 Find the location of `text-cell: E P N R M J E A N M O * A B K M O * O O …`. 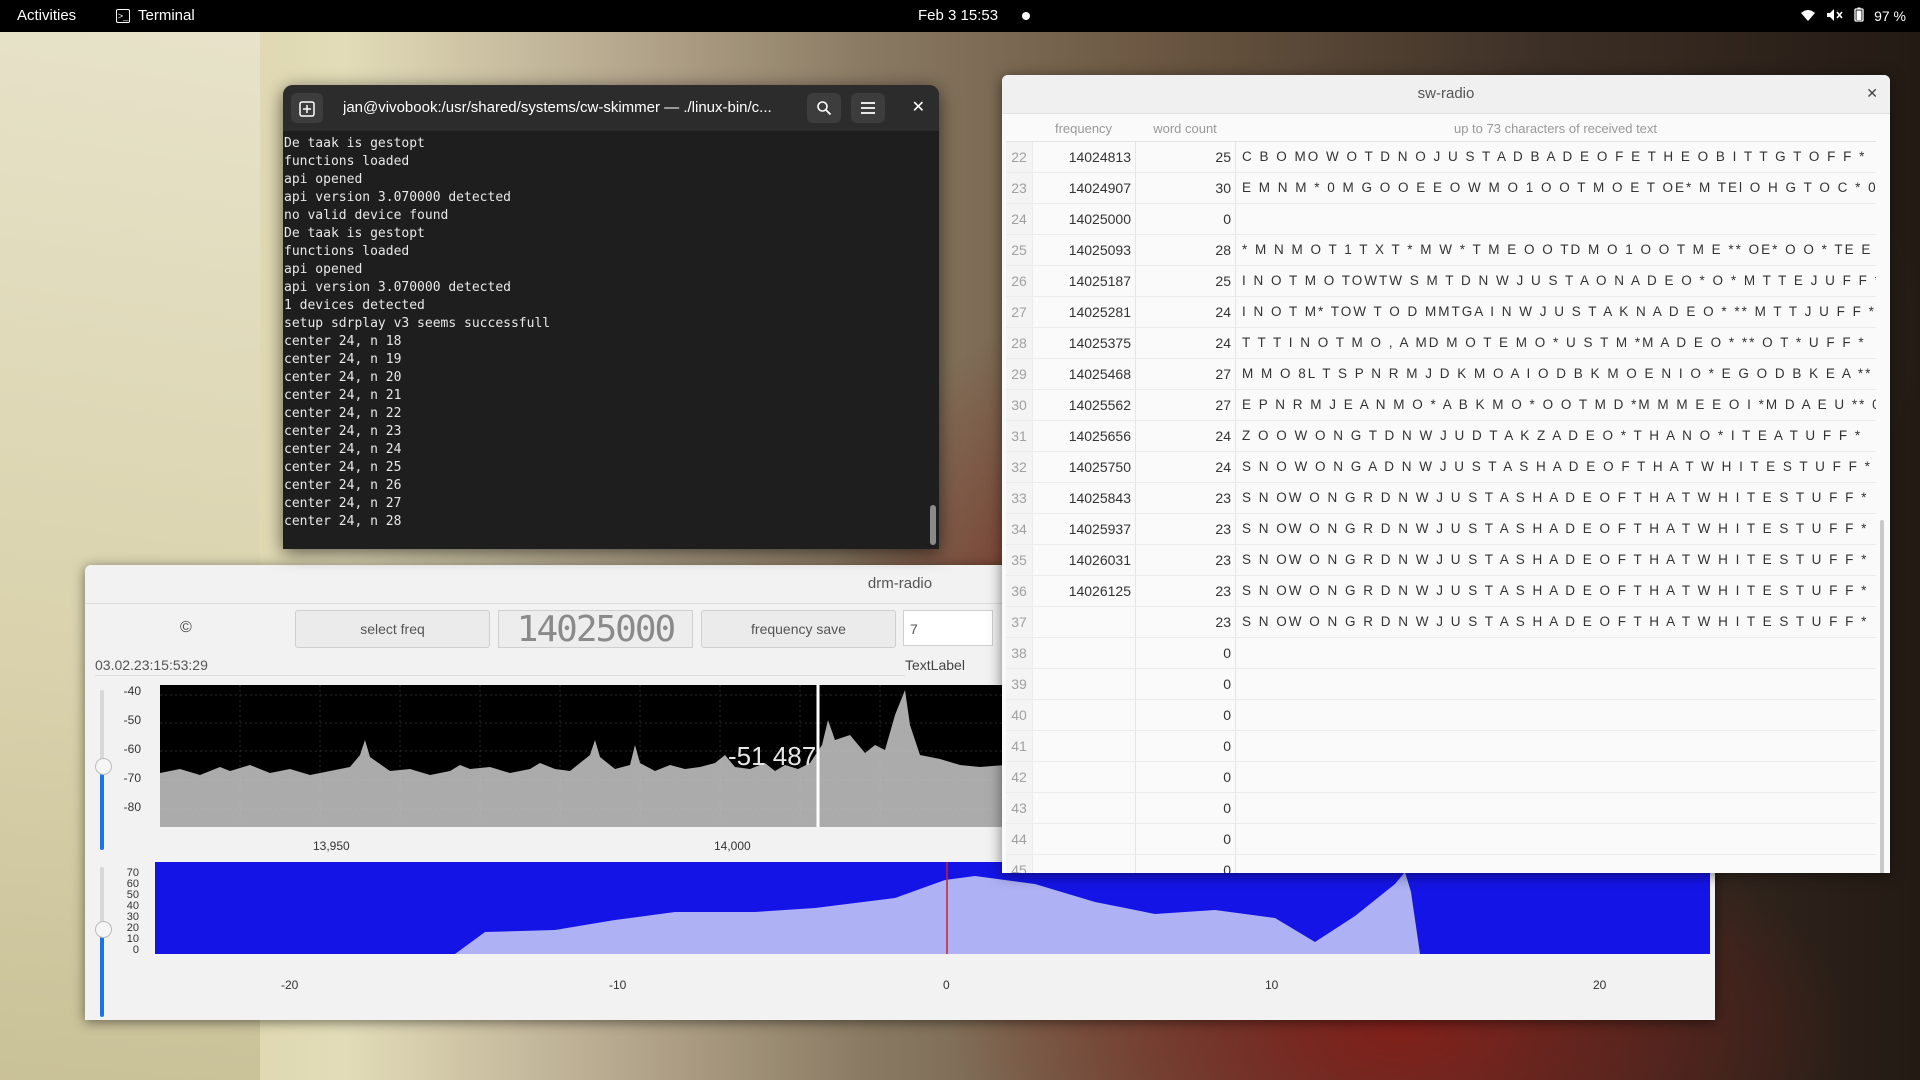

text-cell: E P N R M J E A N M O * A B K M O * O O … is located at coordinates (1559, 404).